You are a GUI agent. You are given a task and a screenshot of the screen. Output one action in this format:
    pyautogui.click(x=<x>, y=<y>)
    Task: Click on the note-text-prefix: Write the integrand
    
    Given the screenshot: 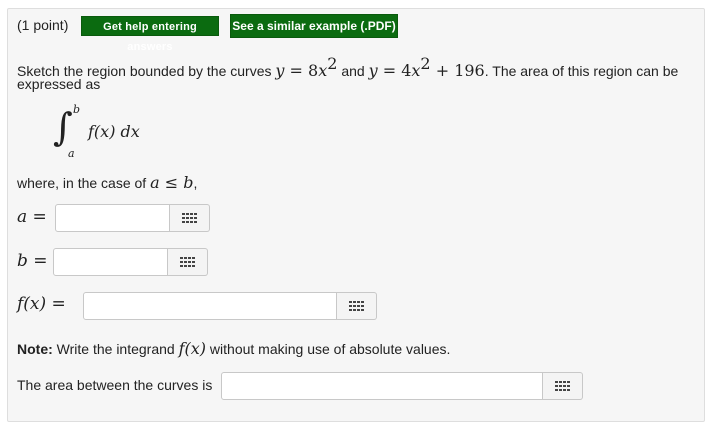 What is the action you would take?
    pyautogui.click(x=115, y=349)
    